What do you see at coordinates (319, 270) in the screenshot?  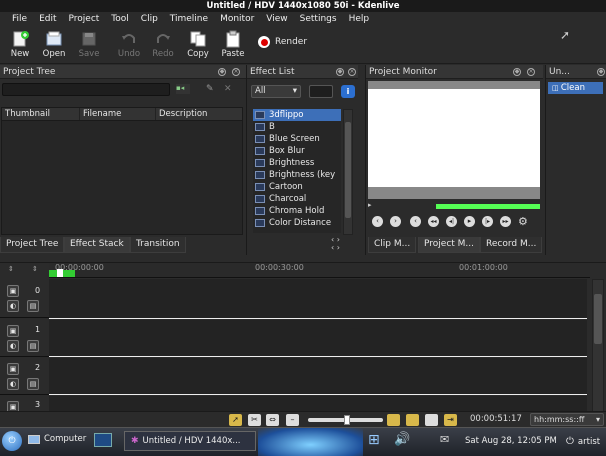 I see `timeline-ruler: 00:00:00:00 00:00:30:00 00:01:00:00` at bounding box center [319, 270].